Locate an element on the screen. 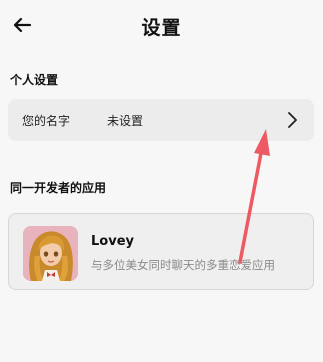 This screenshot has width=323, height=362. developer-apps-heading: 同一开发者的应用 is located at coordinates (58, 188).